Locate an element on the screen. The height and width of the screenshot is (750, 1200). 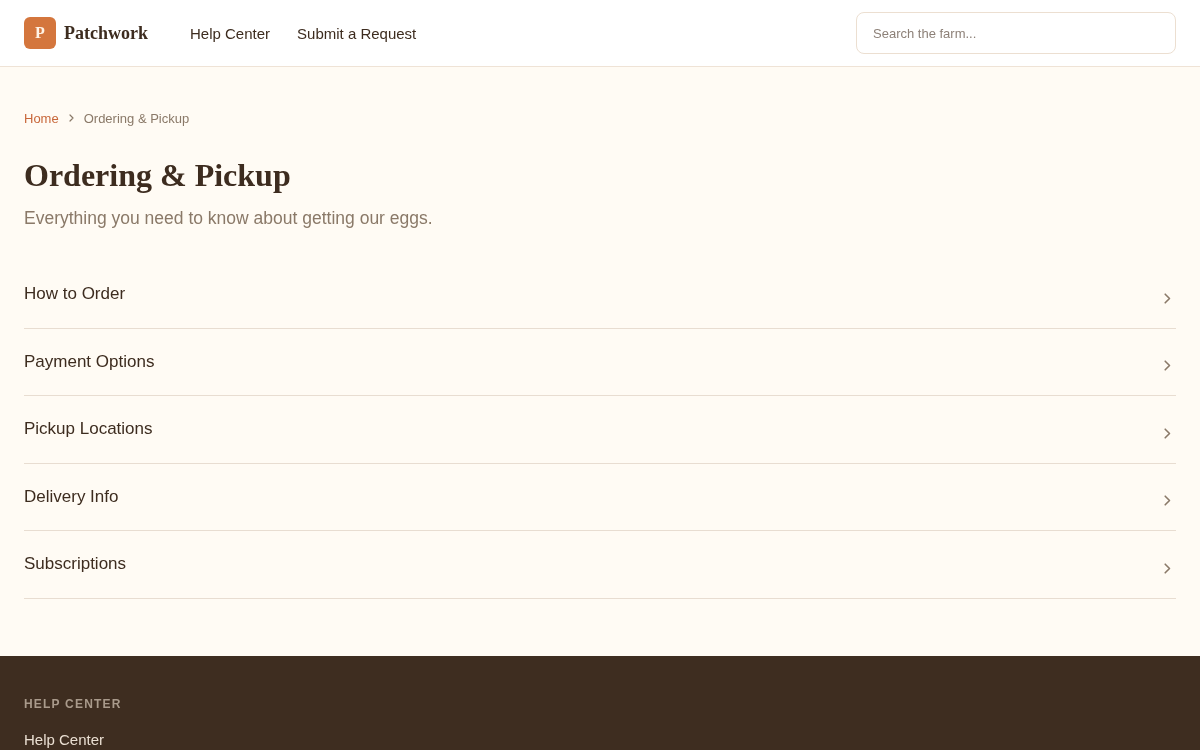
topic-link: Pickup Locations is located at coordinates (600, 430).